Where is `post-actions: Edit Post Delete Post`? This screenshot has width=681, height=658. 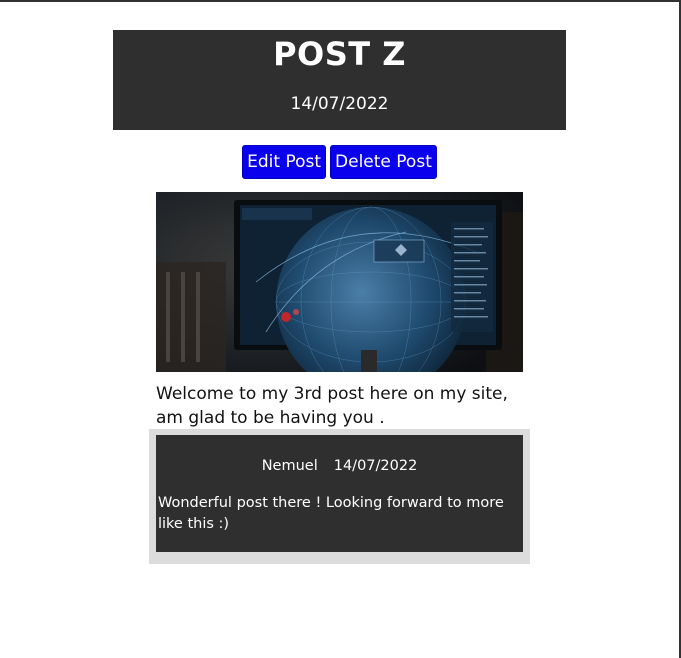 post-actions: Edit Post Delete Post is located at coordinates (339, 162).